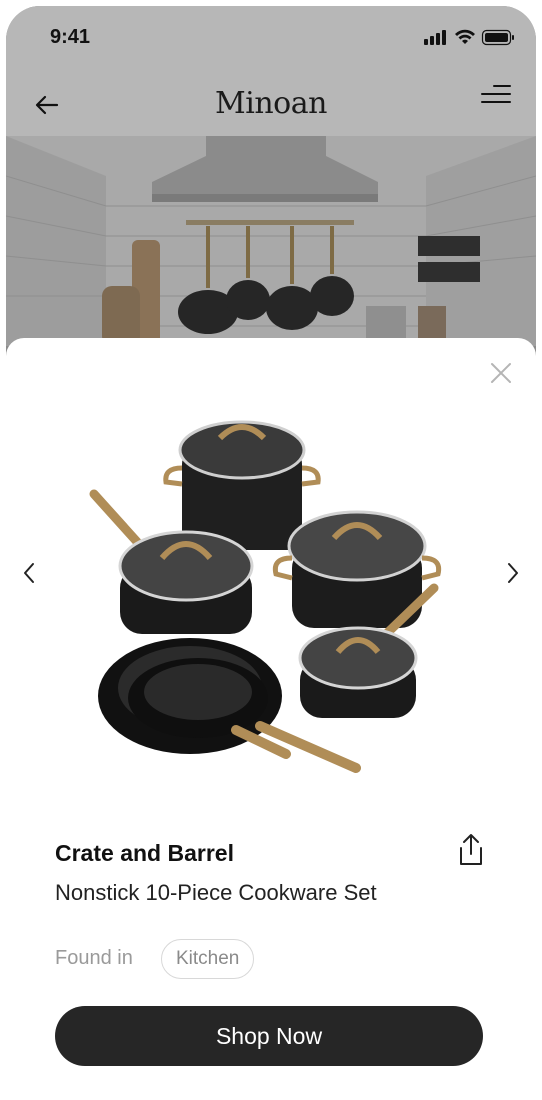 The image size is (542, 1100). I want to click on menu-icon, so click(496, 94).